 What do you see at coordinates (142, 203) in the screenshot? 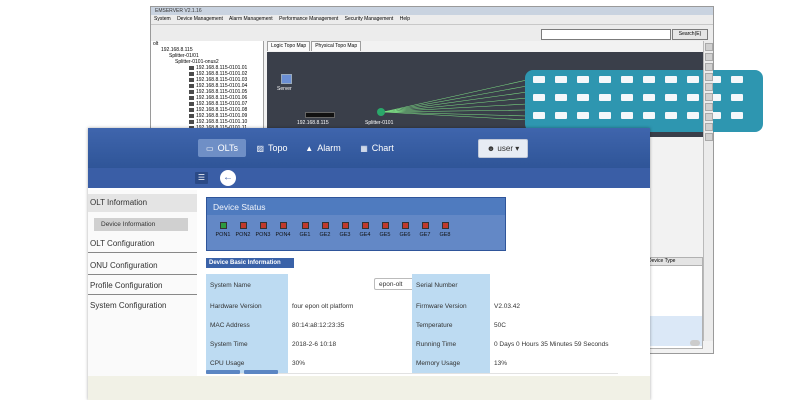
I see `sidebar-item-olt-information: OLT Information` at bounding box center [142, 203].